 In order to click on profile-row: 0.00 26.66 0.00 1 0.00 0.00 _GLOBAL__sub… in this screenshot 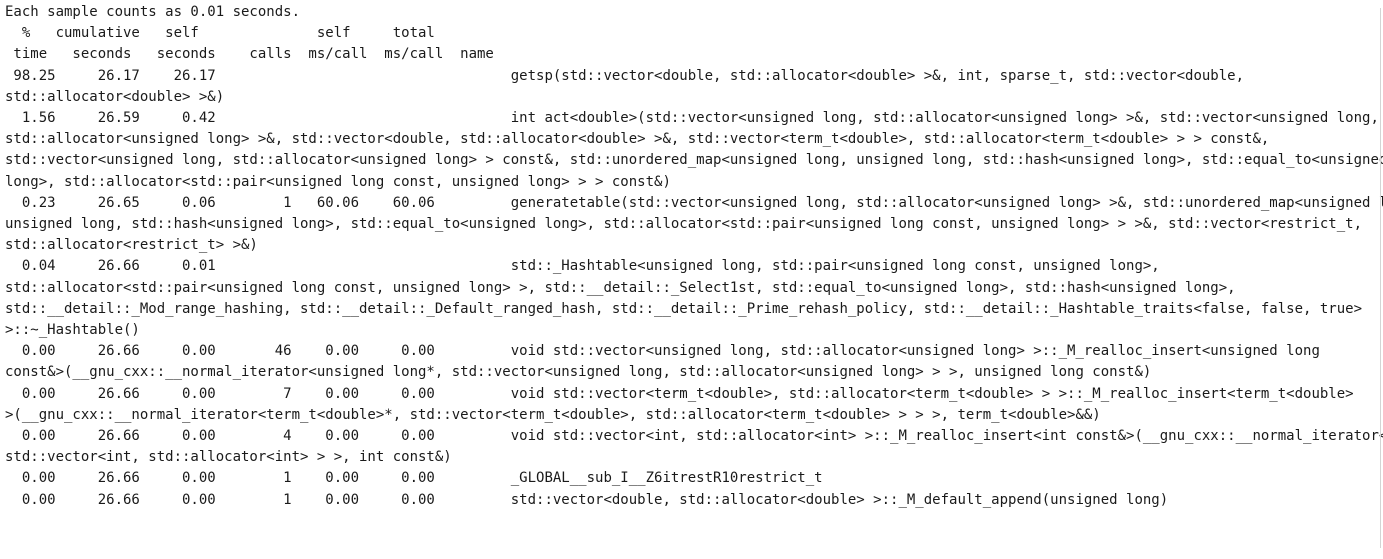, I will do `click(422, 478)`.